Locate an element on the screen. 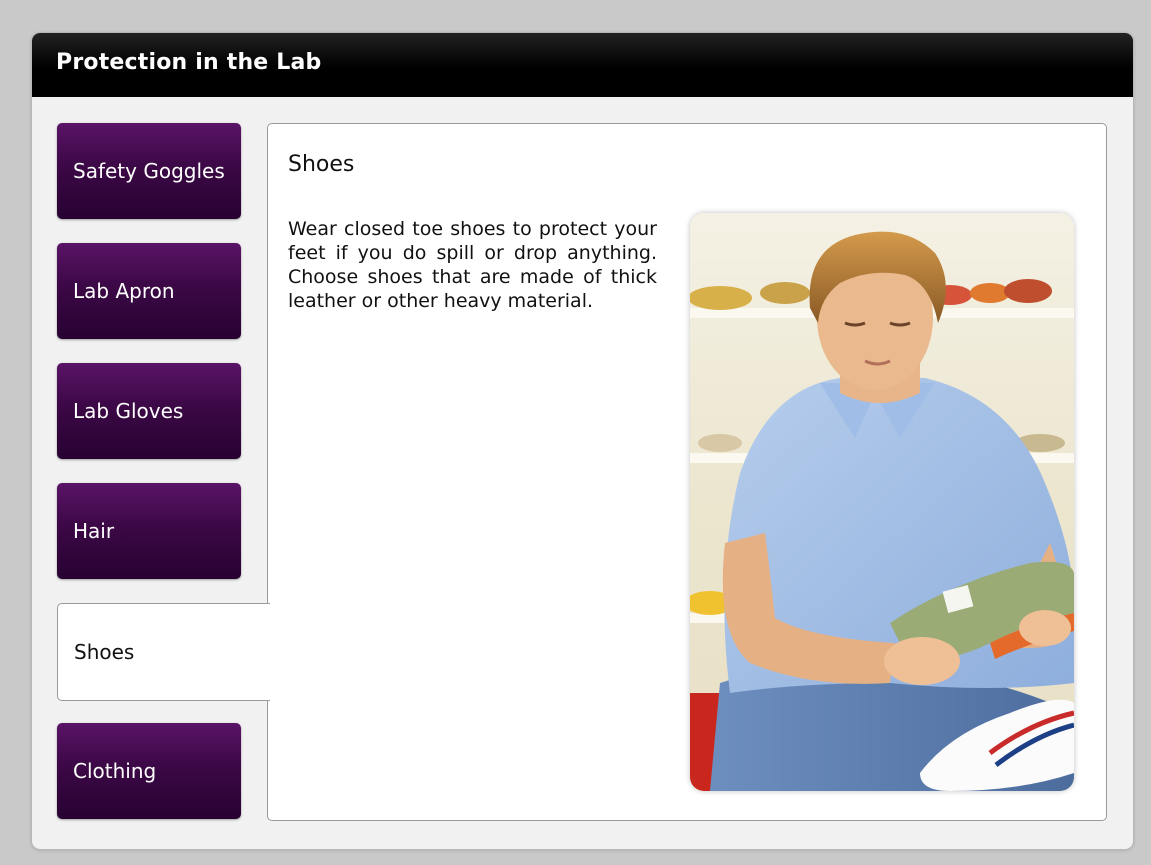  tab-label: Lab Gloves is located at coordinates (128, 411).